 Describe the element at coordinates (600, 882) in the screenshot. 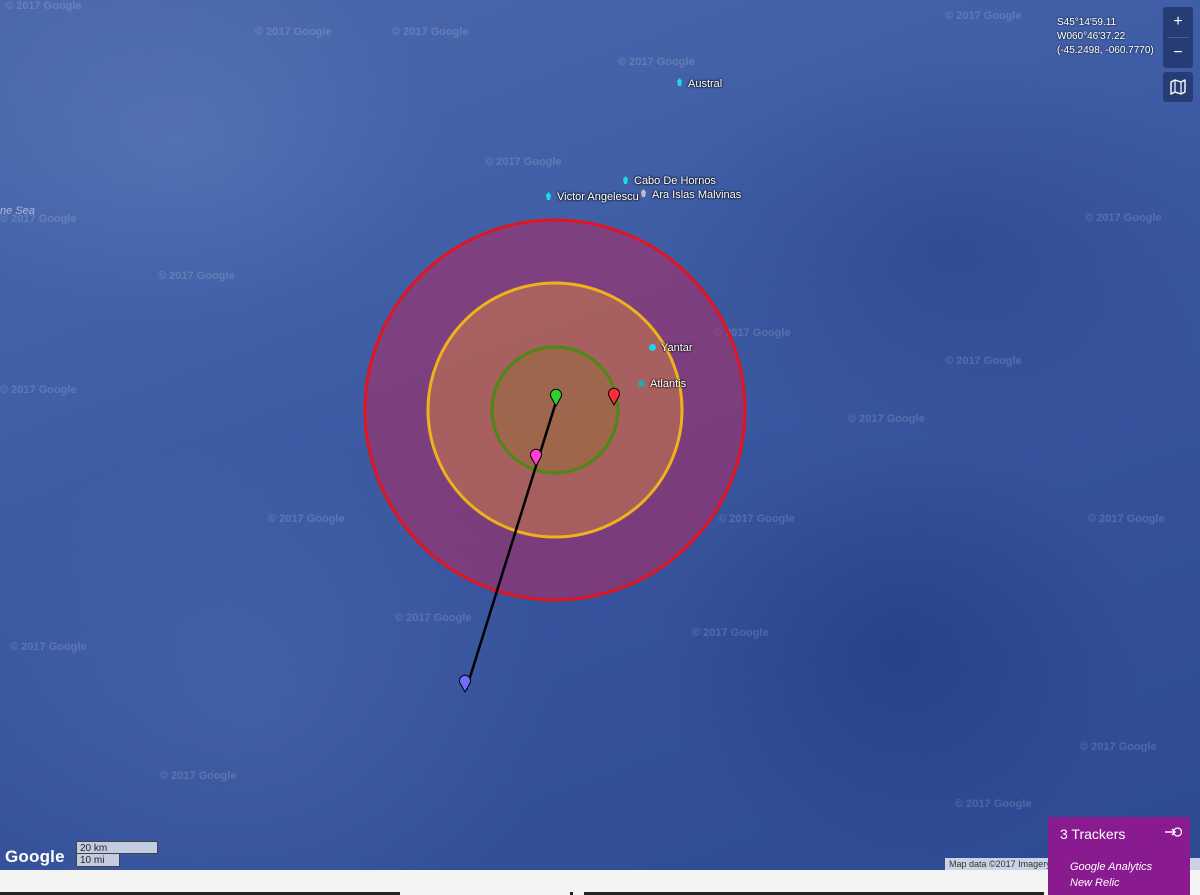

I see `bottom-bar` at that location.